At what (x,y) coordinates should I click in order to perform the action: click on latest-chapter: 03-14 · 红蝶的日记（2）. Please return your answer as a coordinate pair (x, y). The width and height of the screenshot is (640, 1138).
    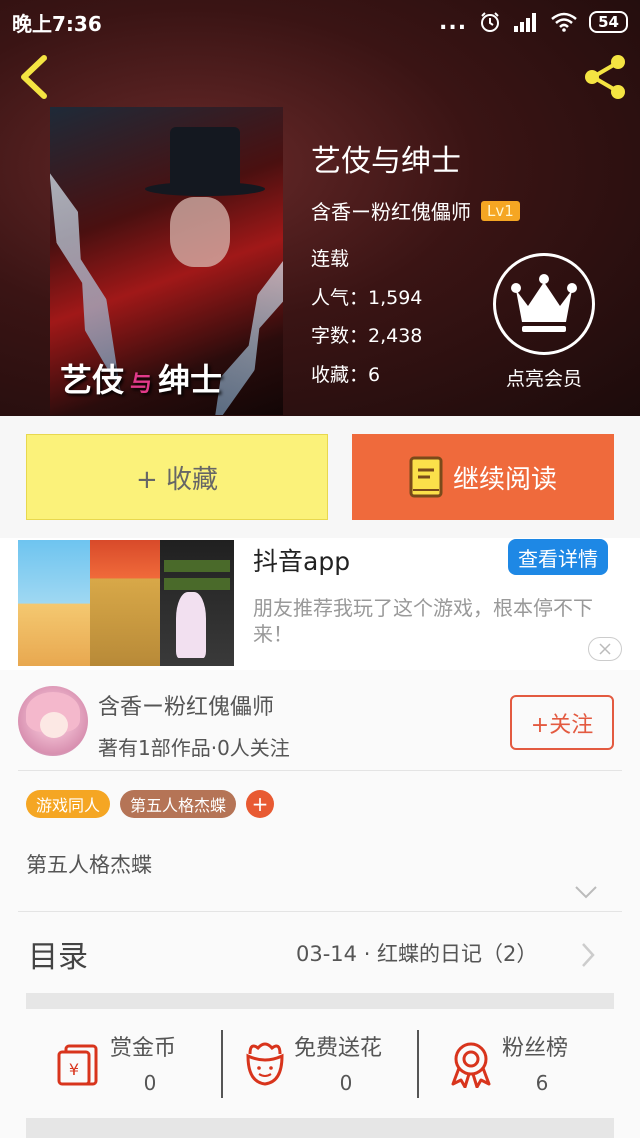
    Looking at the image, I should click on (416, 953).